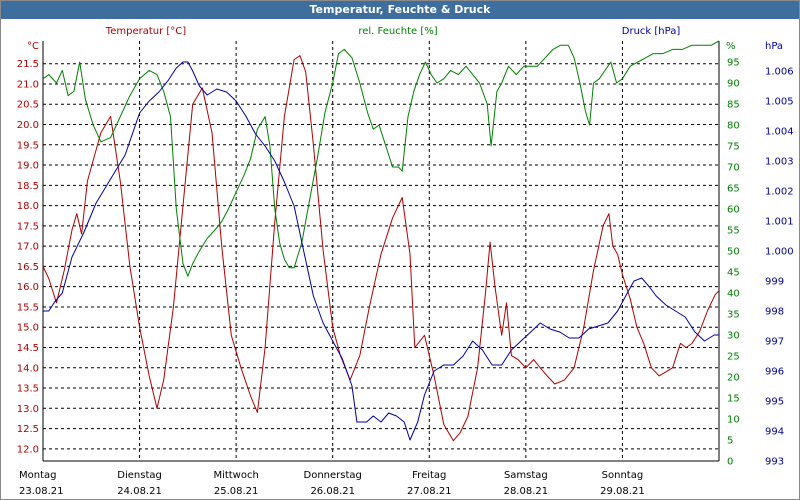  What do you see at coordinates (733, 105) in the screenshot?
I see `tick-label-humidity: 85` at bounding box center [733, 105].